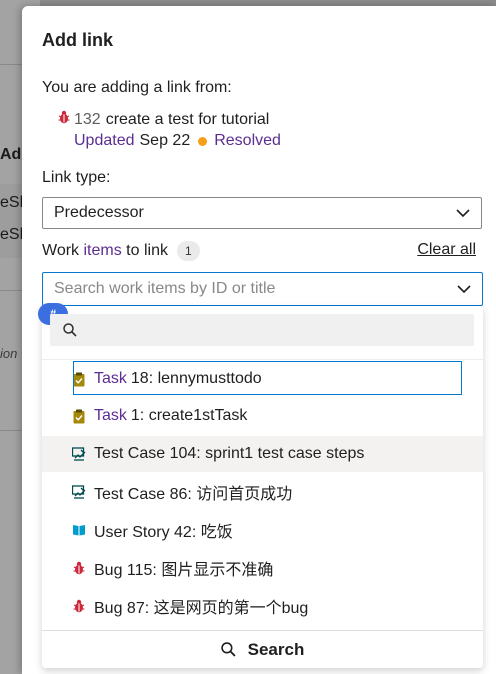 This screenshot has width=496, height=674. Describe the element at coordinates (446, 250) in the screenshot. I see `clear-all-link: Clear all` at that location.